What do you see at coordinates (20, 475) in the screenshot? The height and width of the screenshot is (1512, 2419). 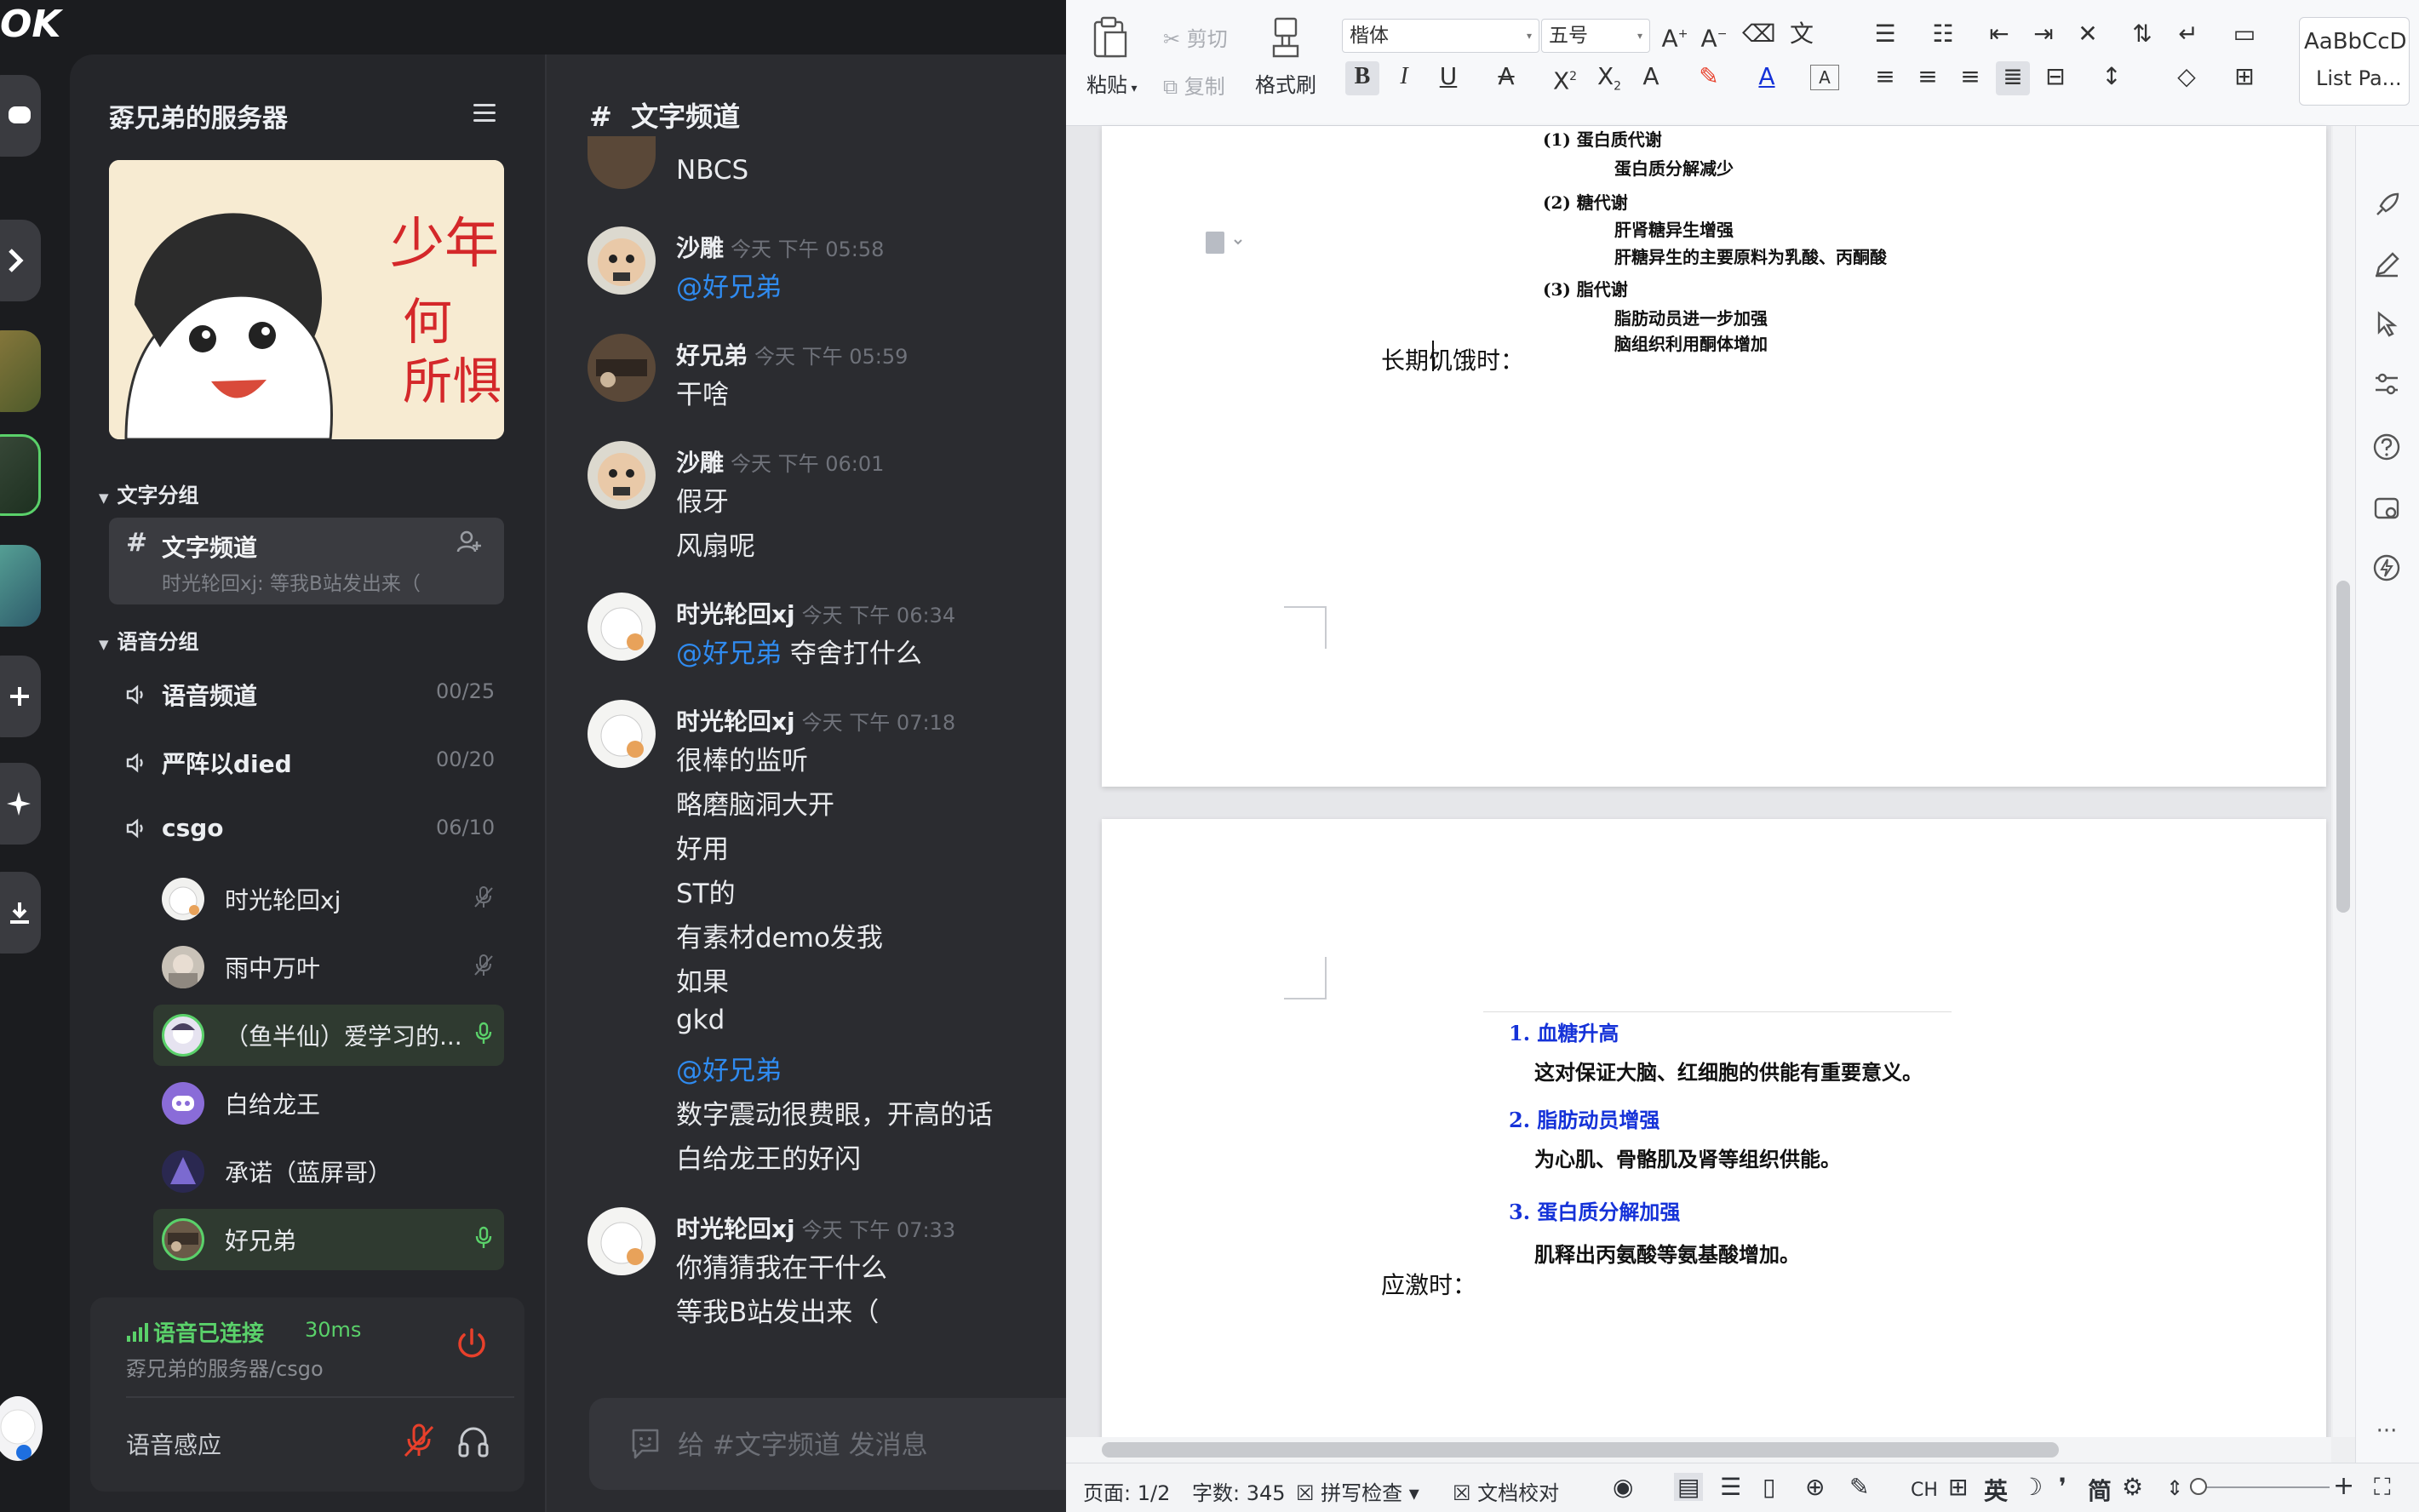 I see `server-avatar-active` at bounding box center [20, 475].